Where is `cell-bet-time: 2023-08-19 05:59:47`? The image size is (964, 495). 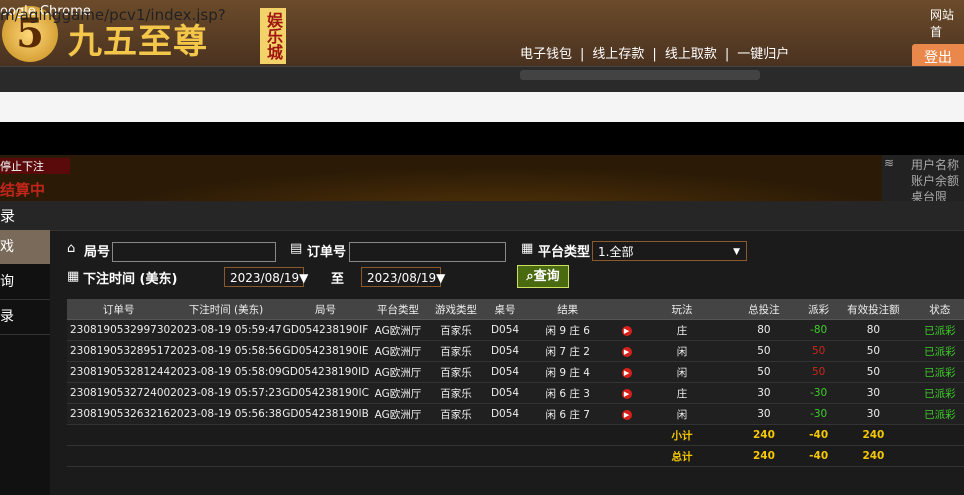 cell-bet-time: 2023-08-19 05:59:47 is located at coordinates (226, 330).